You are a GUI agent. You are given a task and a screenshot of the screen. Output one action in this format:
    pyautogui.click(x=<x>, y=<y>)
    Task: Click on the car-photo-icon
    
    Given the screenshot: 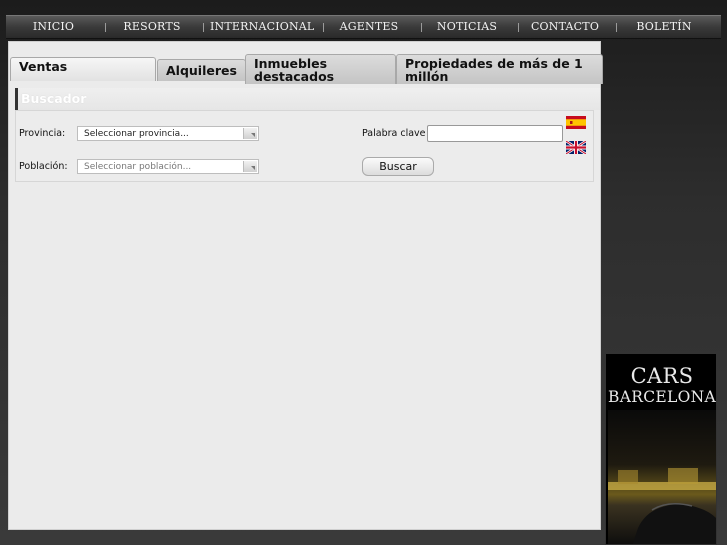 What is the action you would take?
    pyautogui.click(x=662, y=506)
    